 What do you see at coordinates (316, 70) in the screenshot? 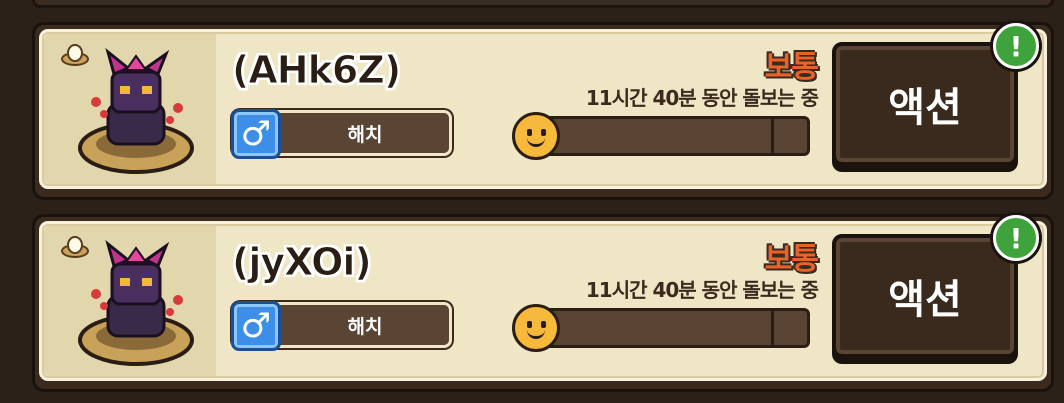
I see `pet-name: (AHk6Z)` at bounding box center [316, 70].